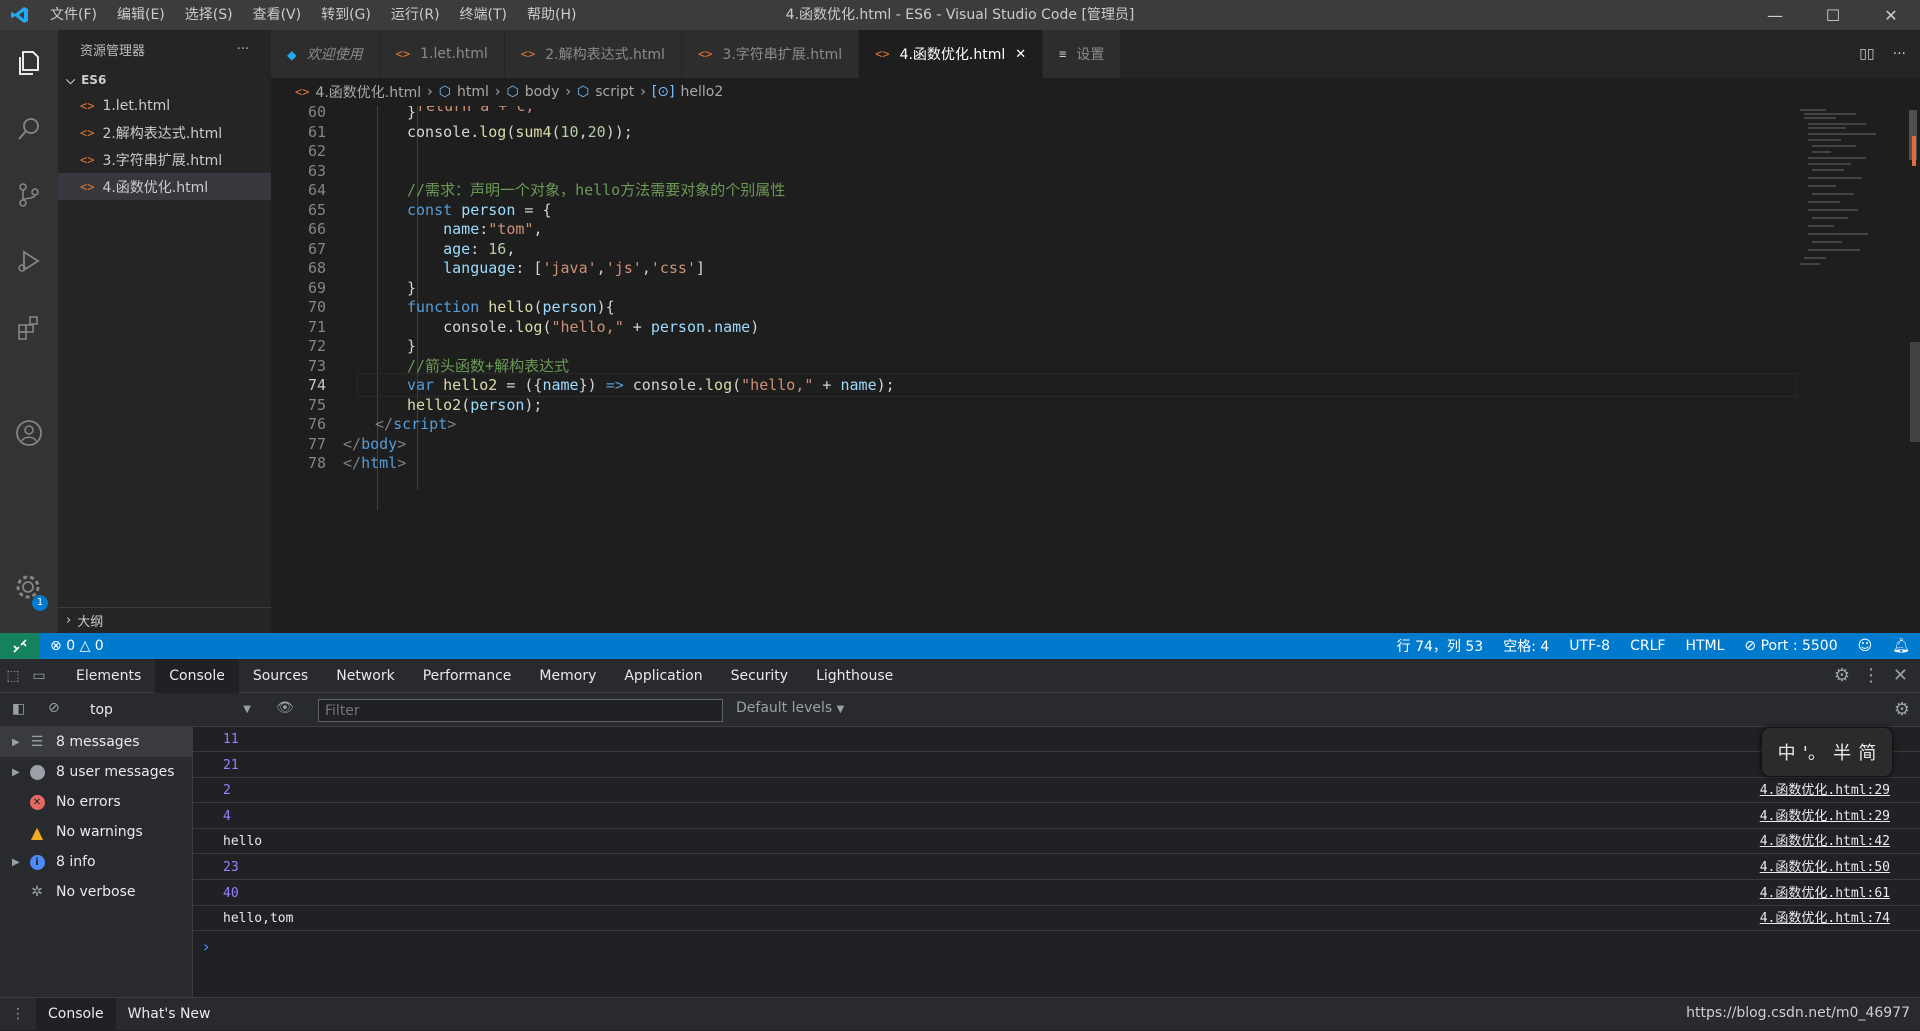 Image resolution: width=1920 pixels, height=1031 pixels. Describe the element at coordinates (1704, 646) in the screenshot. I see `language-mode: HTML` at that location.